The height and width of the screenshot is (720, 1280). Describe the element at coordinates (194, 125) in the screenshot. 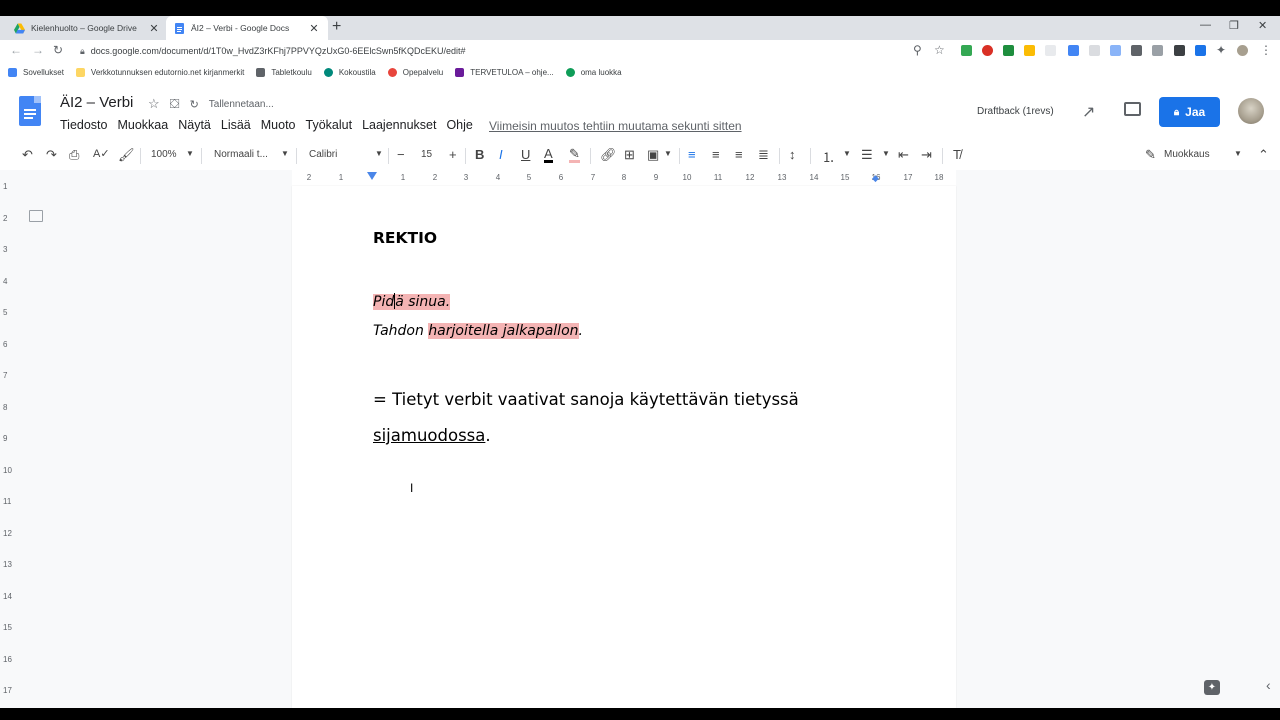

I see `menu-view: Näytä` at that location.